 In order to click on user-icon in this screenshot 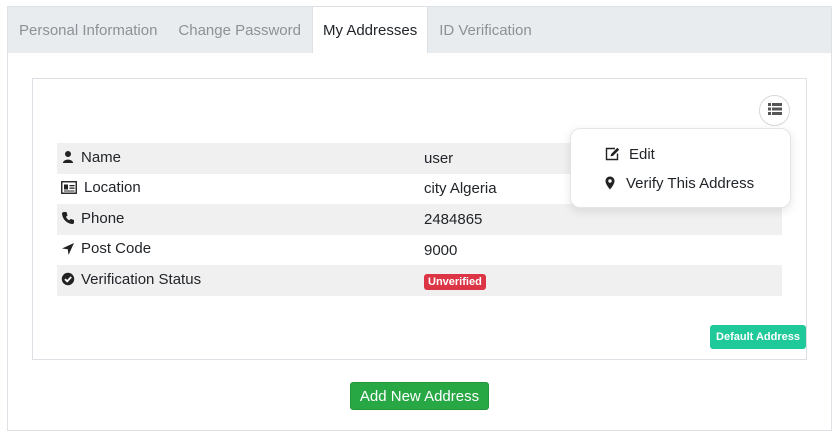, I will do `click(68, 157)`.